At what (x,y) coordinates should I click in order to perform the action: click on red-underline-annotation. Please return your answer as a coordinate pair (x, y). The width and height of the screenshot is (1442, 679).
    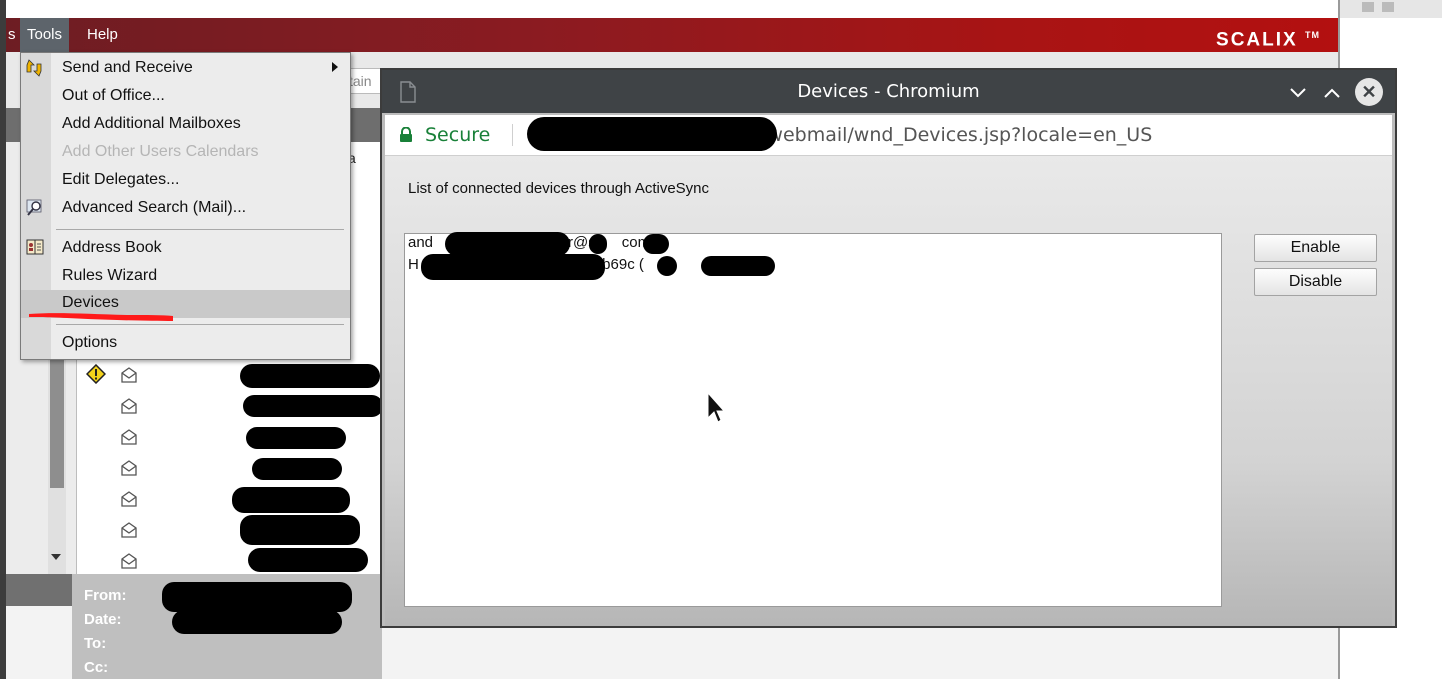
    Looking at the image, I should click on (101, 317).